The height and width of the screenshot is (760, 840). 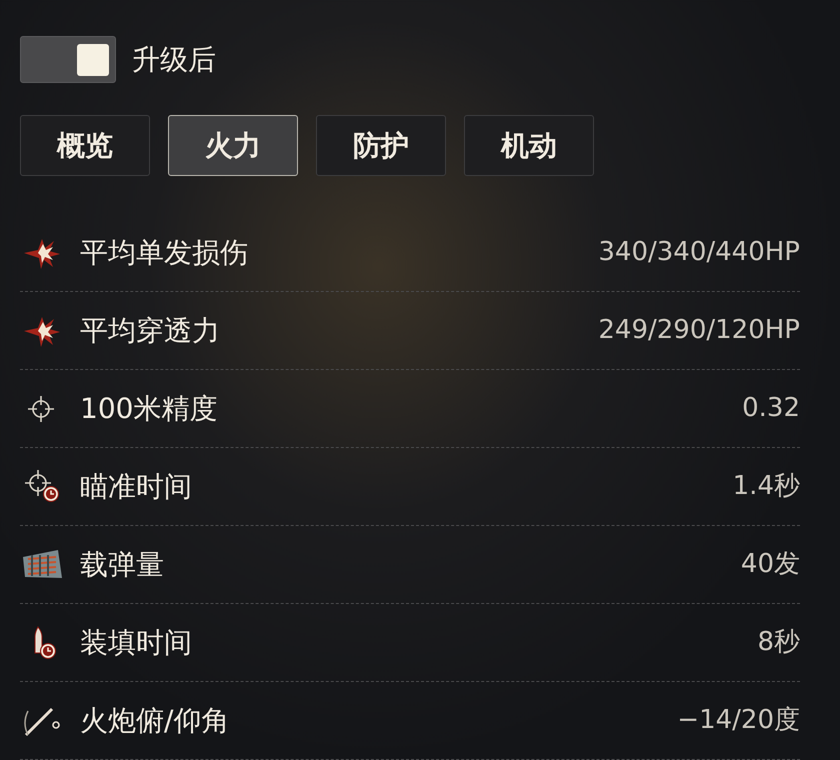 I want to click on stat-label: 载弹量, so click(x=122, y=564).